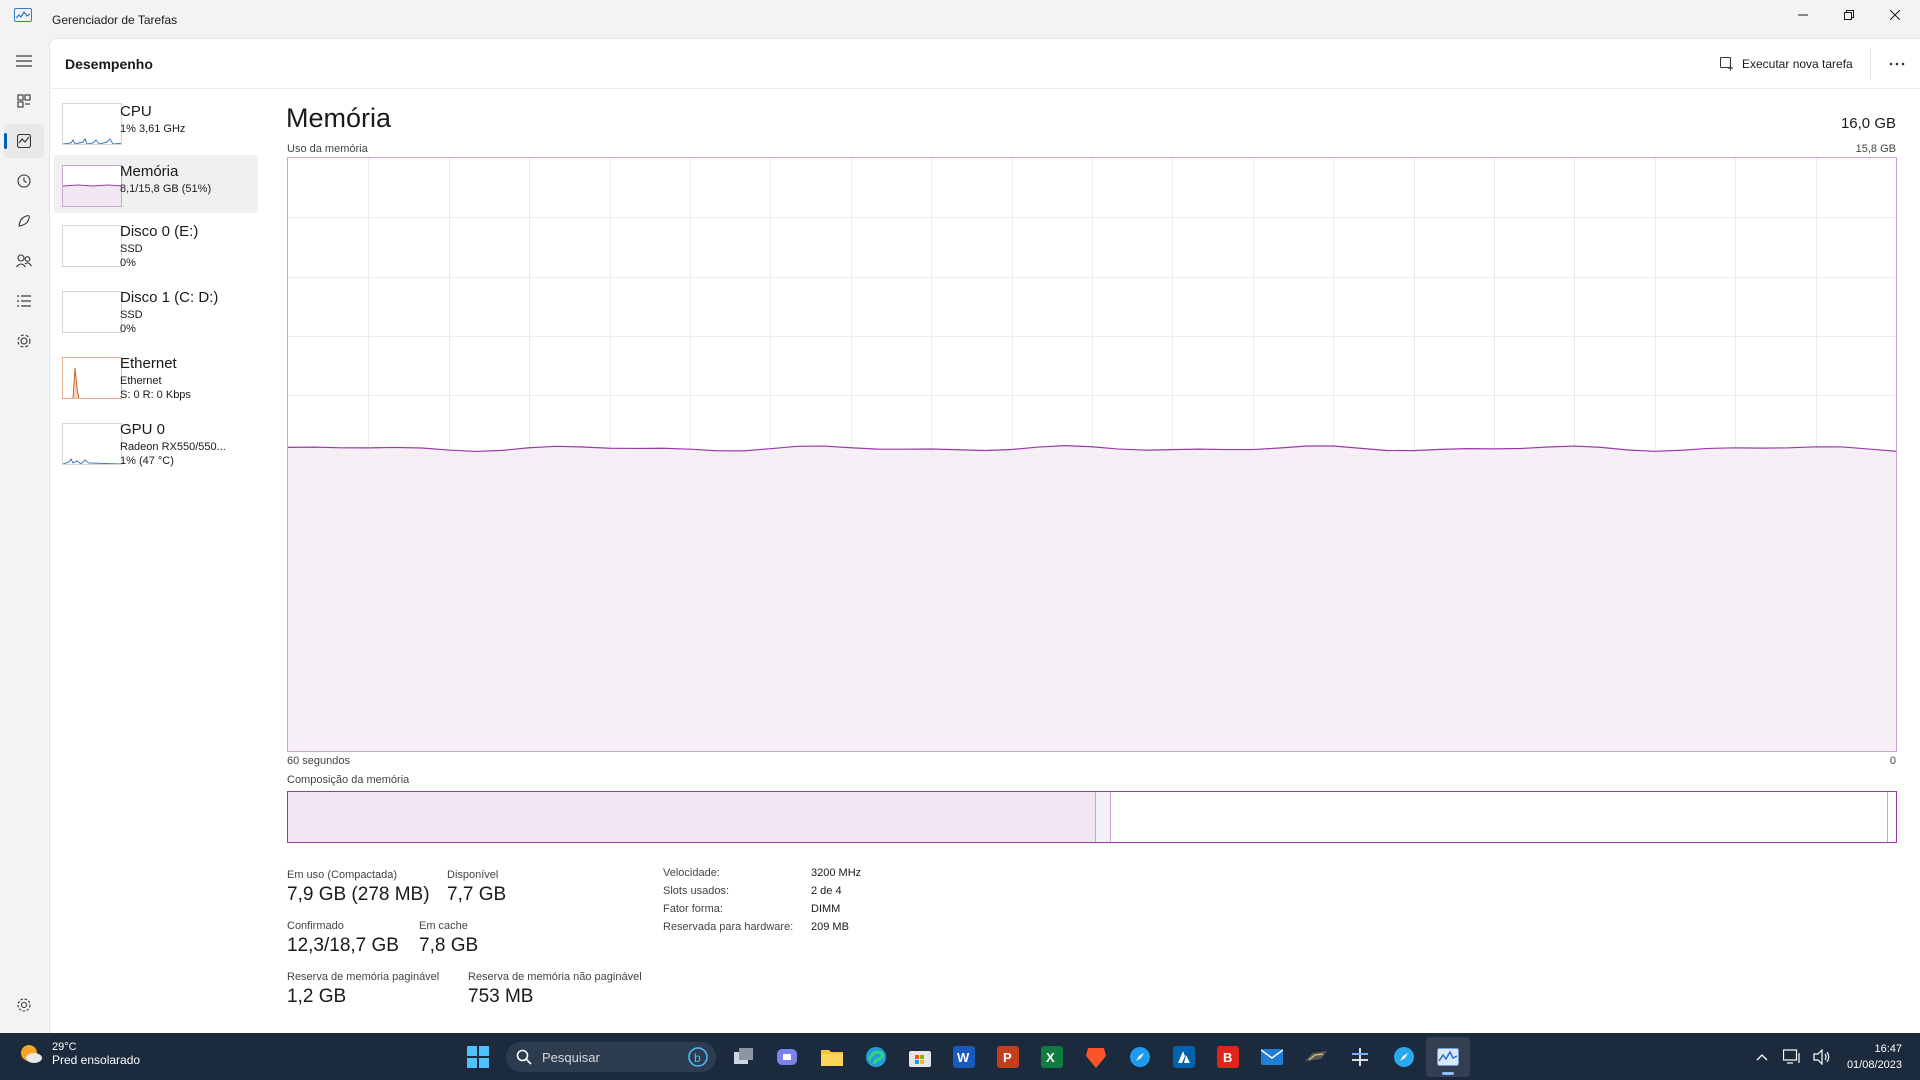 The width and height of the screenshot is (1920, 1080). What do you see at coordinates (744, 1057) in the screenshot?
I see `task-view-icon` at bounding box center [744, 1057].